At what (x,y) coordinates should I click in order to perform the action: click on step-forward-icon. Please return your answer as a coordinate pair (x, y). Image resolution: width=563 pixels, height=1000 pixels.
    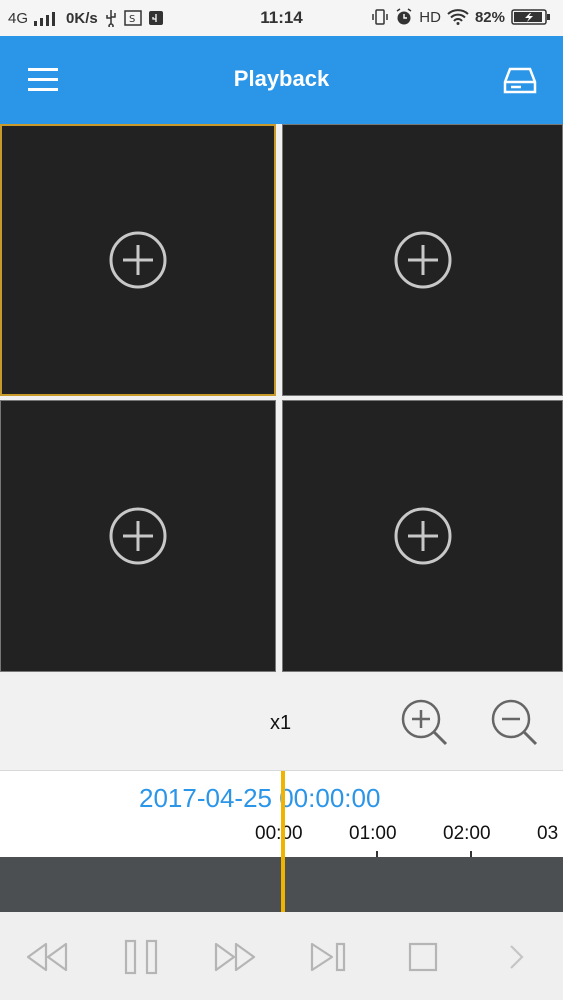
    Looking at the image, I should click on (329, 957).